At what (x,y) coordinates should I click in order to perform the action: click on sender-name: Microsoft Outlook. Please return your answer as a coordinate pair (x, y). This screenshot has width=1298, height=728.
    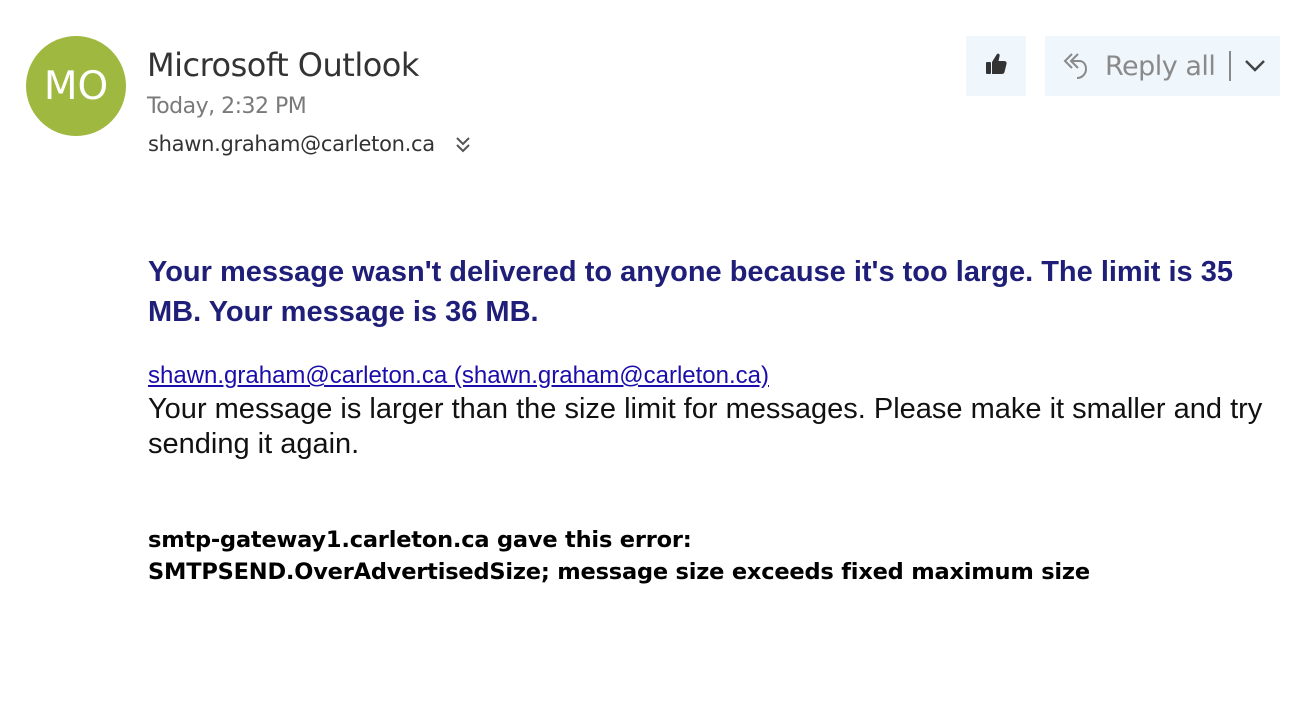
    Looking at the image, I should click on (283, 65).